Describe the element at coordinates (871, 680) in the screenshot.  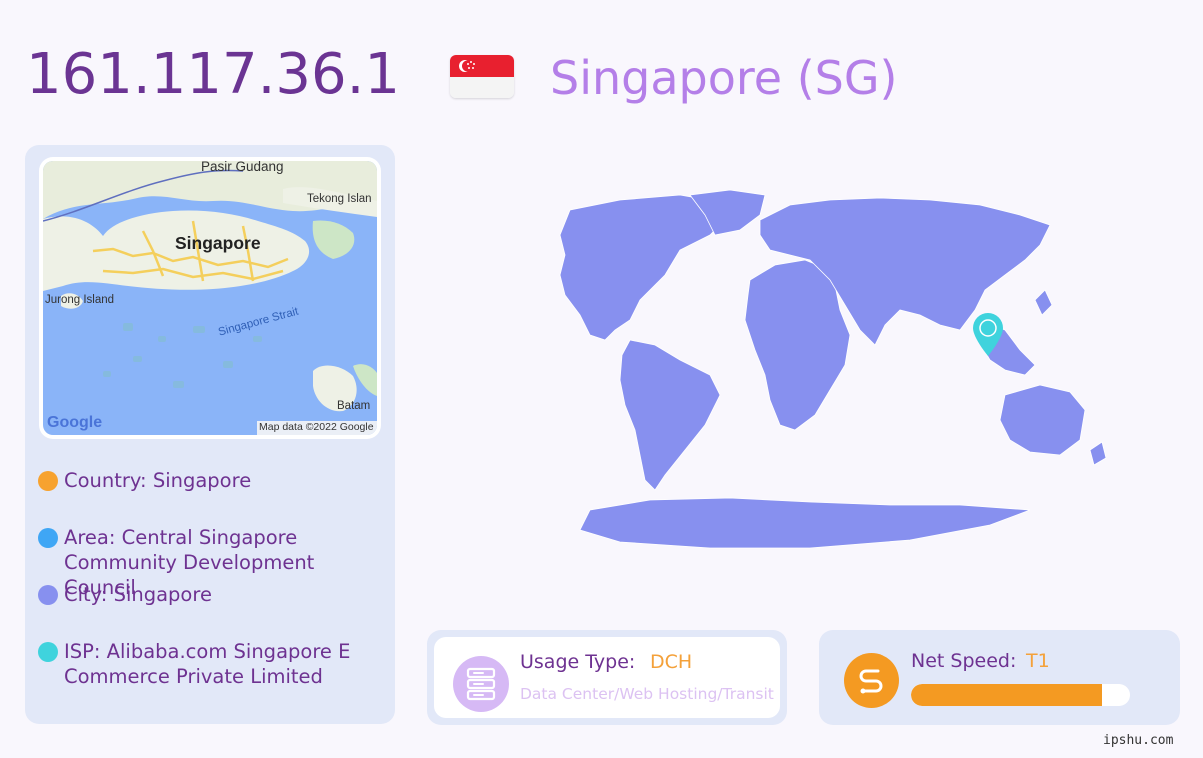
I see `route-icon` at that location.